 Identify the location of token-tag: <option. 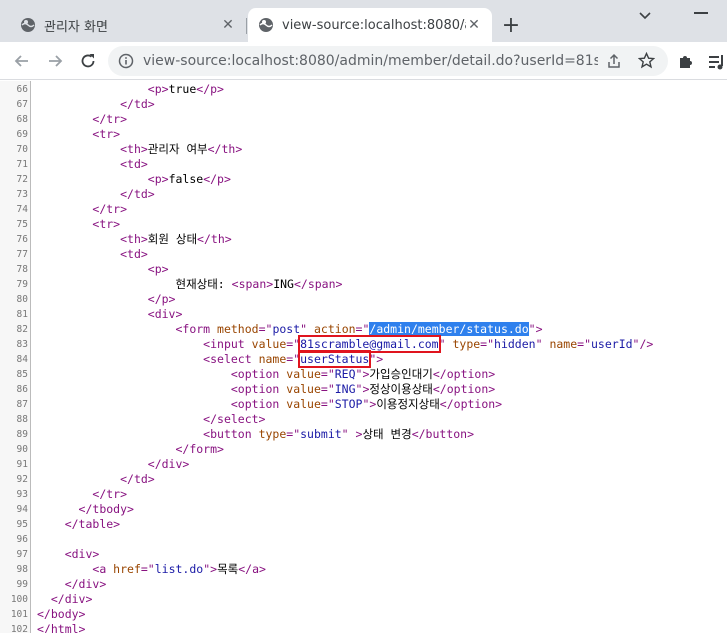
(258, 404).